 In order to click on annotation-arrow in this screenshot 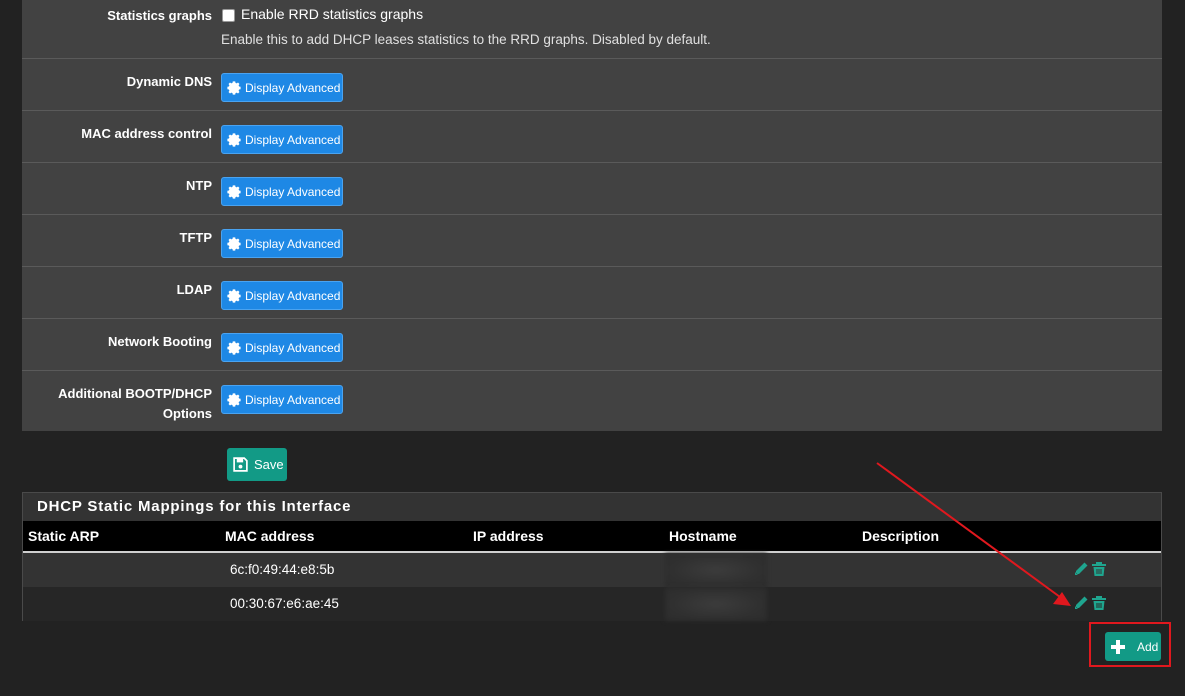, I will do `click(973, 534)`.